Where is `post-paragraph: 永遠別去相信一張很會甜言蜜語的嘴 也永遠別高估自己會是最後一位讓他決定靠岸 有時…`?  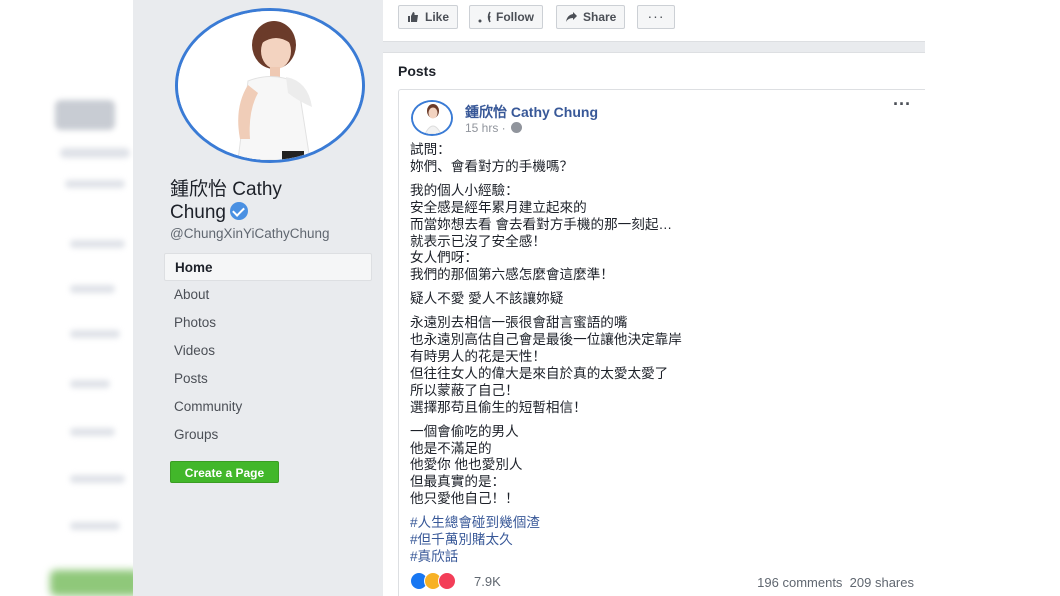 post-paragraph: 永遠別去相信一張很會甜言蜜語的嘴 也永遠別高估自己會是最後一位讓他決定靠岸 有時… is located at coordinates (660, 365).